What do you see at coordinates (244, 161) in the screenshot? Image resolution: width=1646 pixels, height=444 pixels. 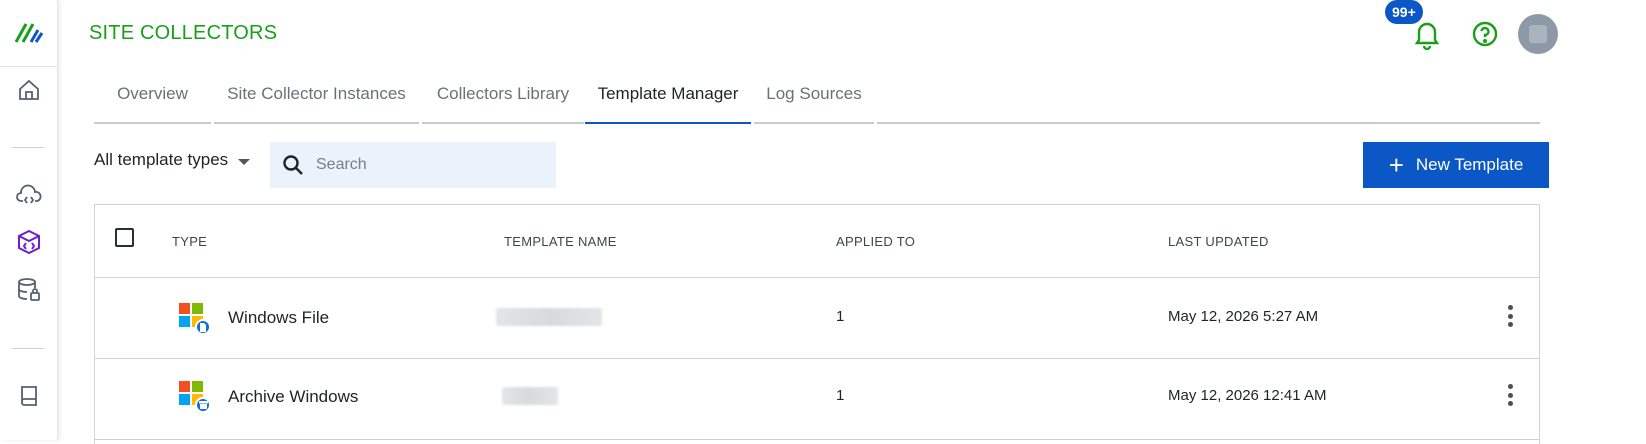 I see `chevron-down-icon` at bounding box center [244, 161].